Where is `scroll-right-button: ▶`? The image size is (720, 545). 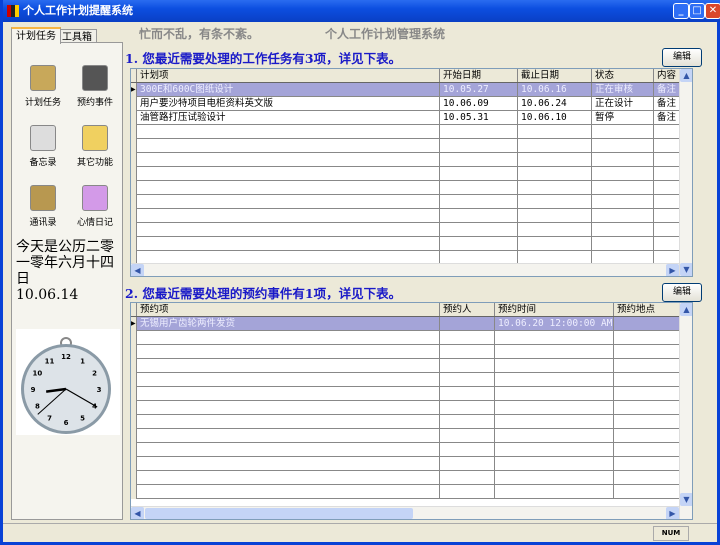
scroll-right-button: ▶ is located at coordinates (672, 270).